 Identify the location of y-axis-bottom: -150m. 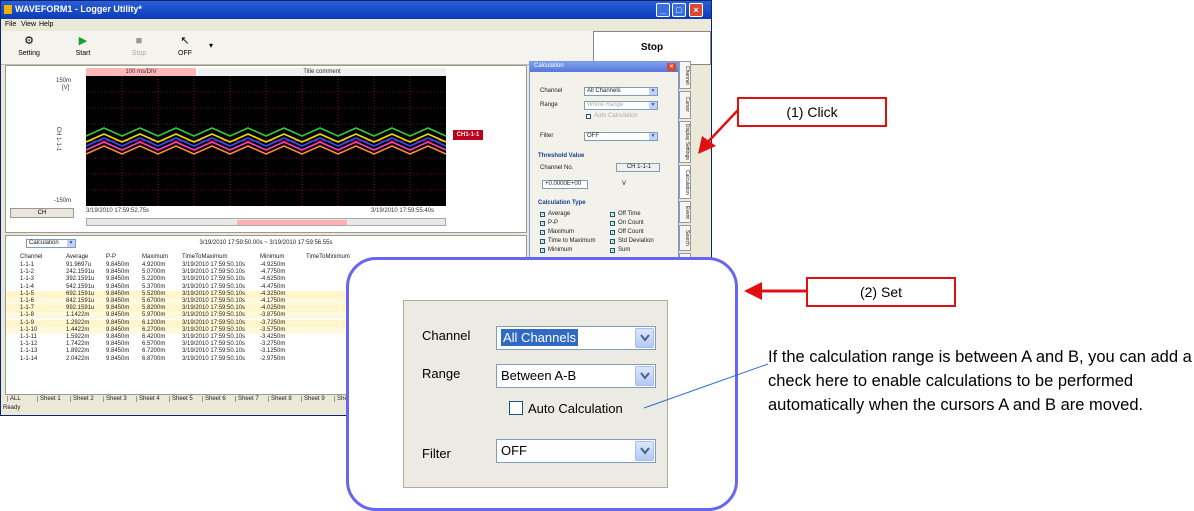
(63, 201).